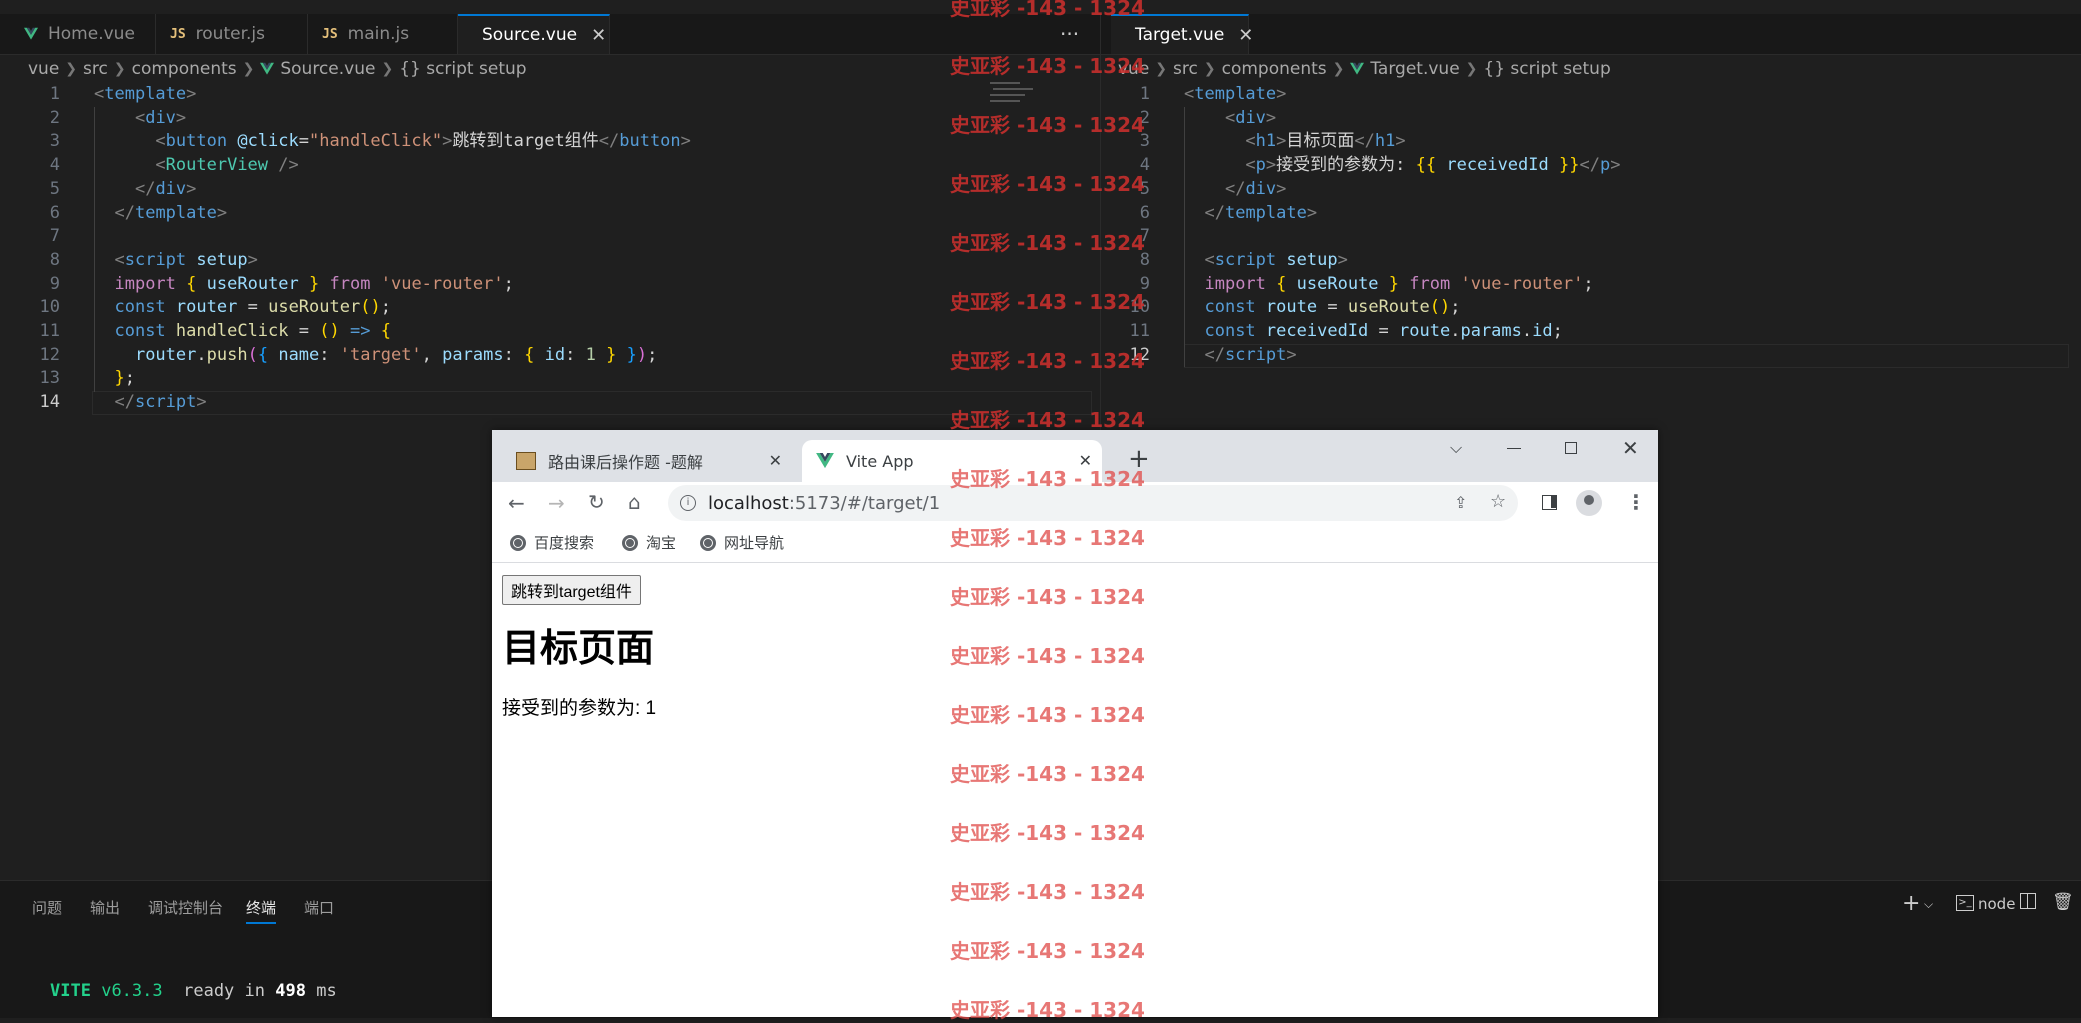  What do you see at coordinates (1069, 34) in the screenshot?
I see `more-actions-icon: ···` at bounding box center [1069, 34].